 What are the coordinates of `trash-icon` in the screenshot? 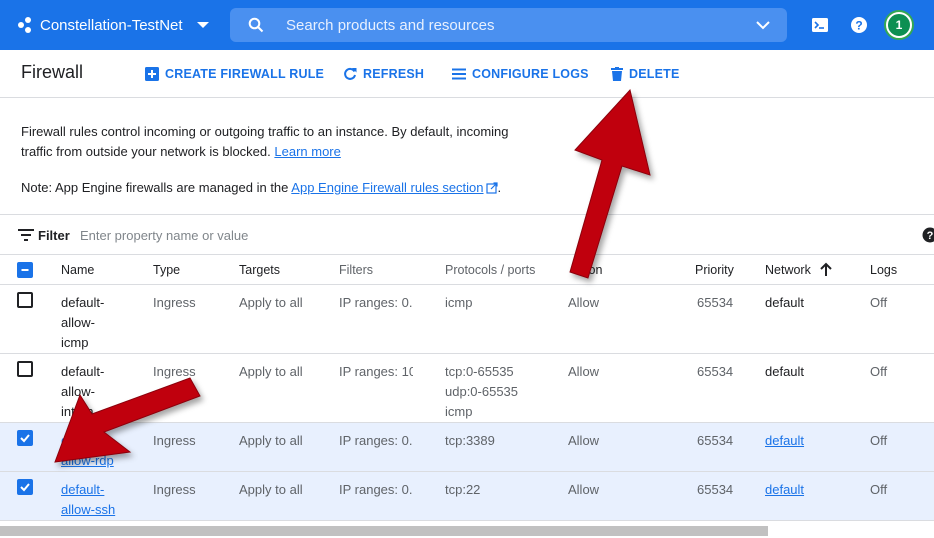 It's located at (617, 74).